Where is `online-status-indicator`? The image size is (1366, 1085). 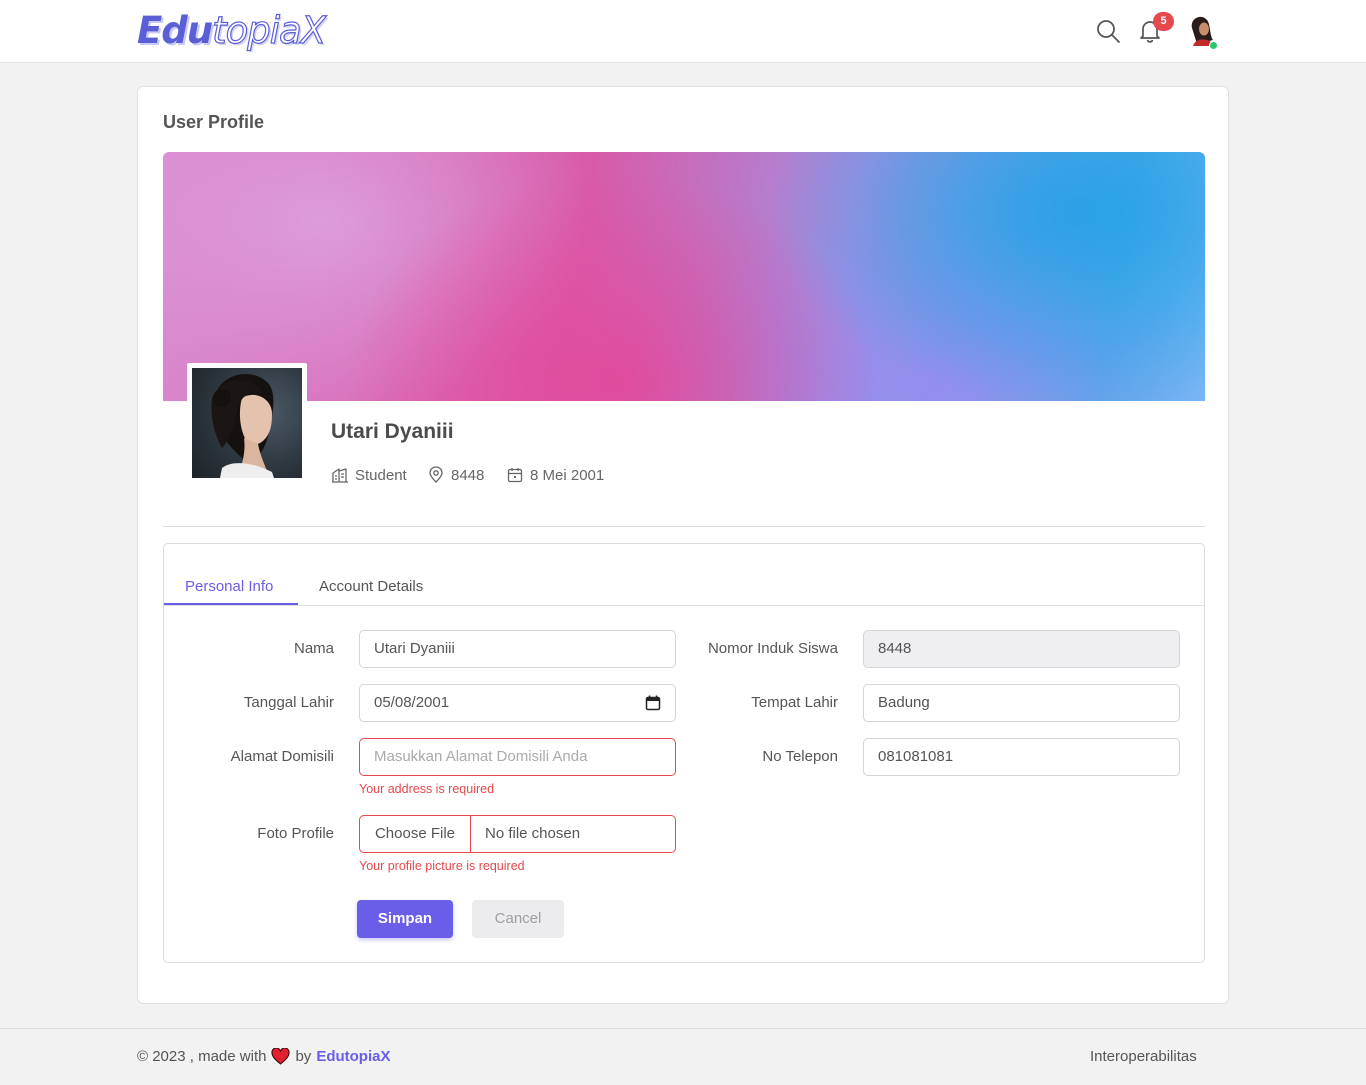 online-status-indicator is located at coordinates (1213, 45).